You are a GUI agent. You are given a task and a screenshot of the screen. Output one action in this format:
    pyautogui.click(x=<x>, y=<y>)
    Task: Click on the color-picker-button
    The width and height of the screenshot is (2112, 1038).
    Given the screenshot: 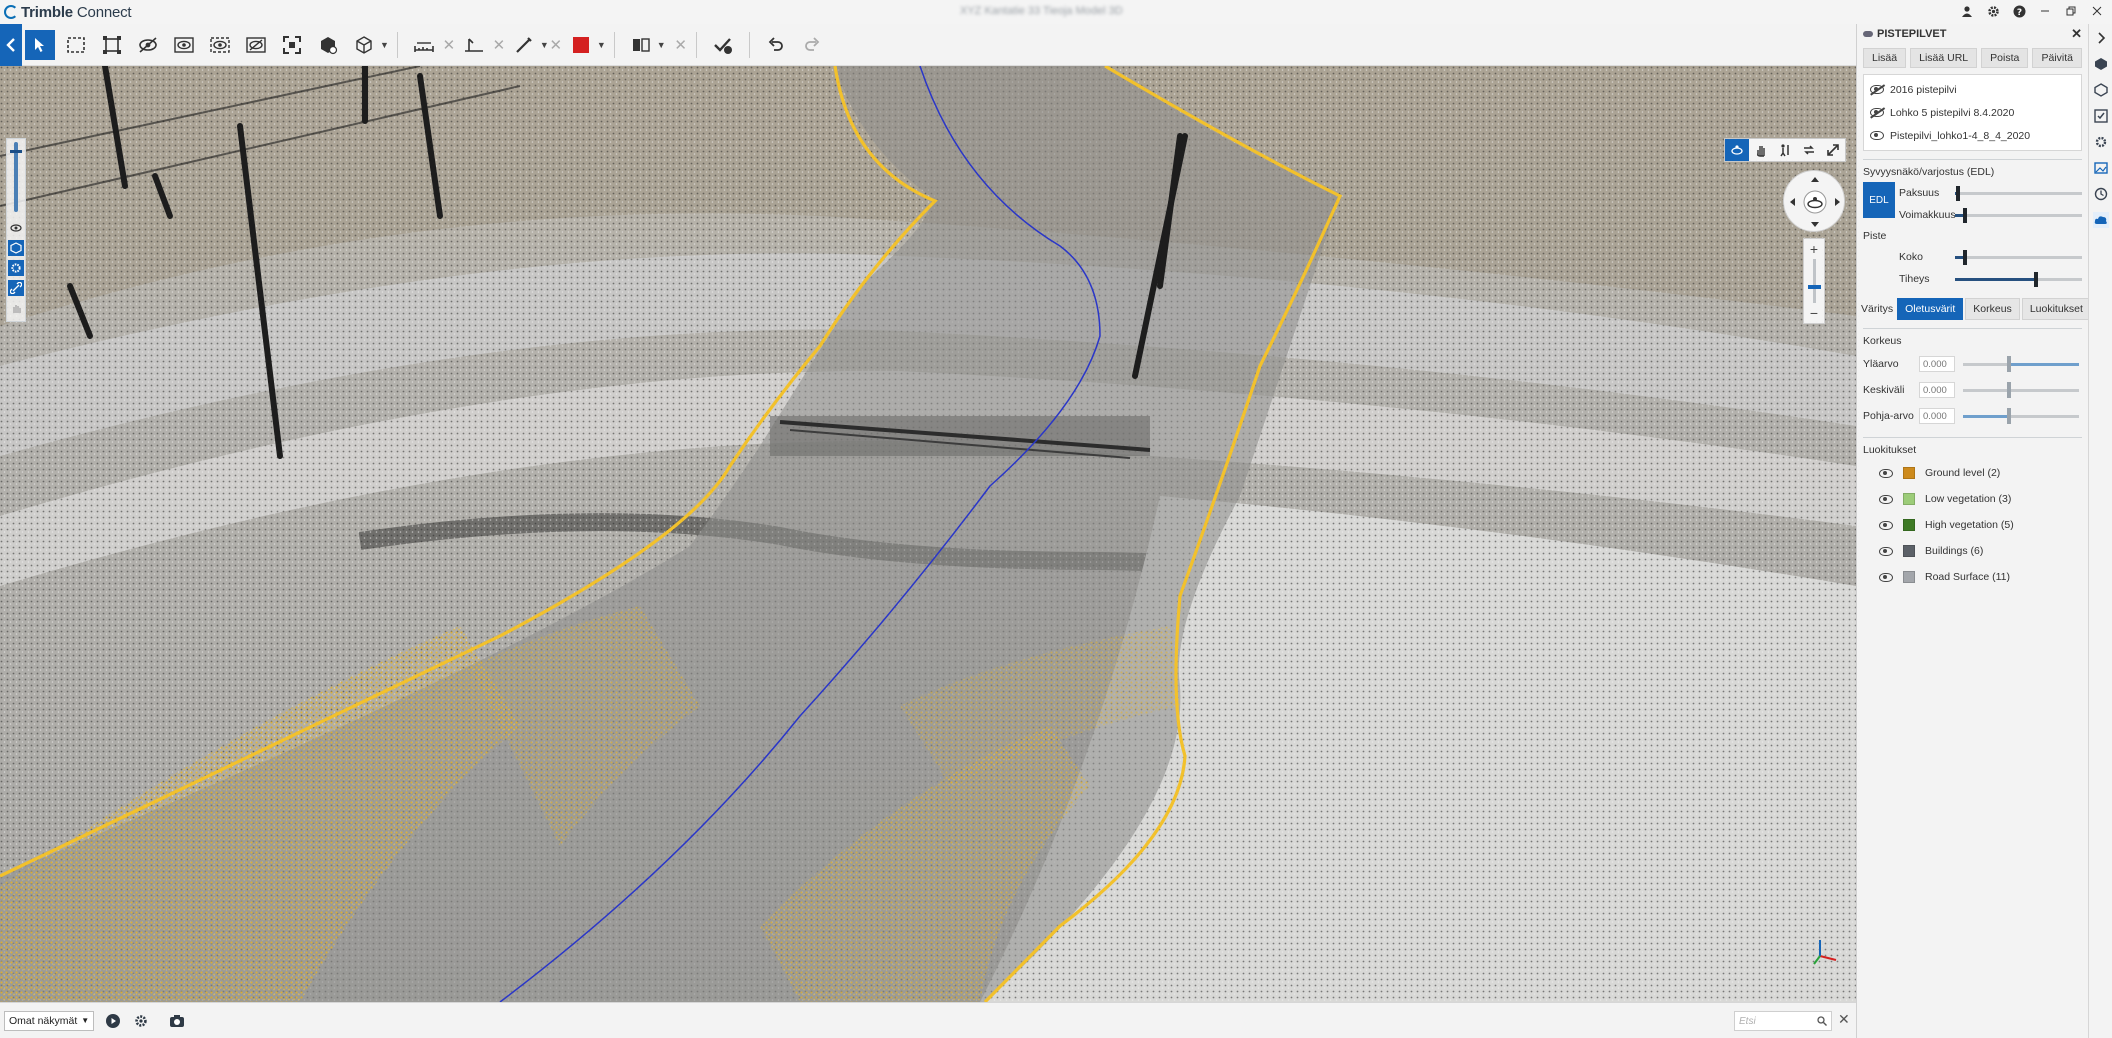 What is the action you would take?
    pyautogui.click(x=581, y=45)
    